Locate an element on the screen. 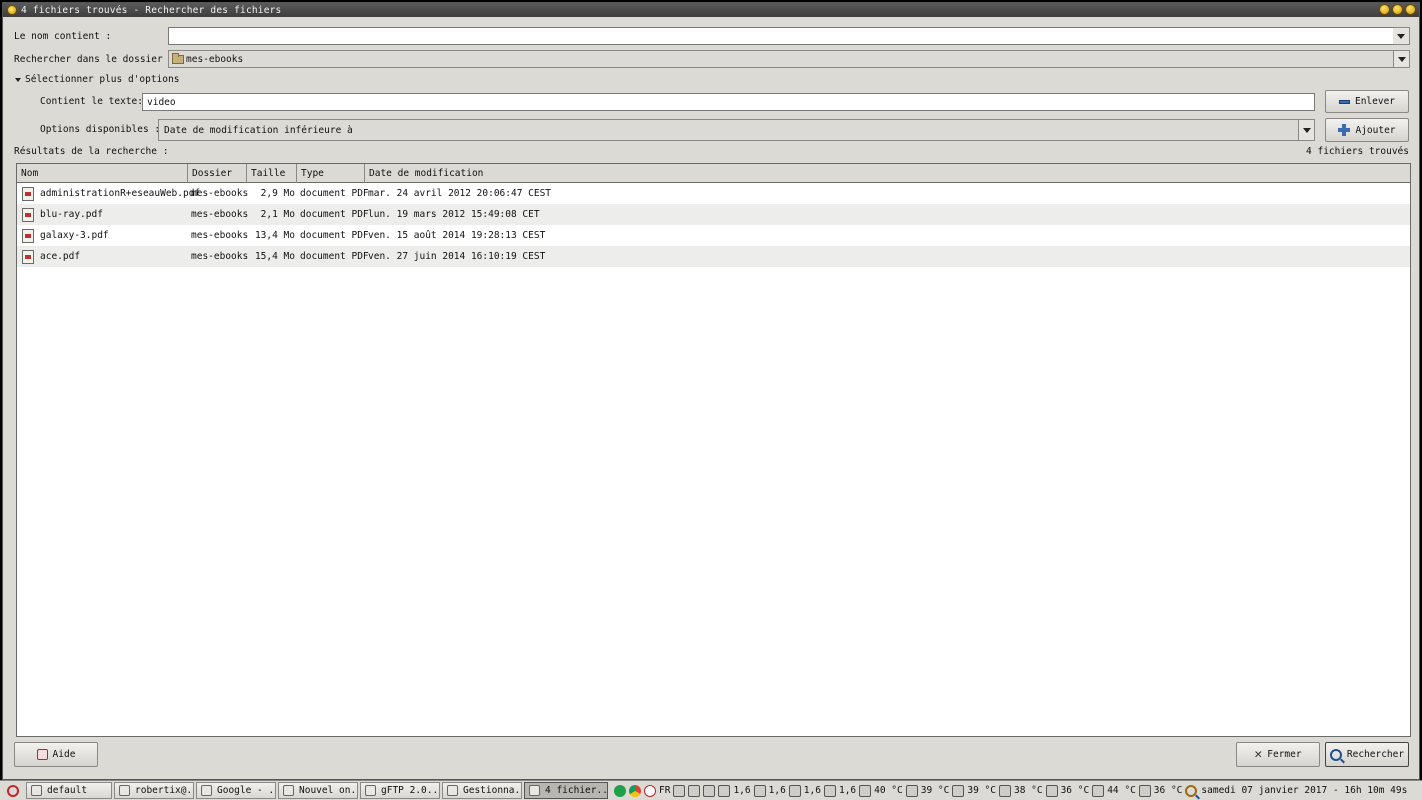  file-name: galaxy-3.pdf is located at coordinates (74, 235).